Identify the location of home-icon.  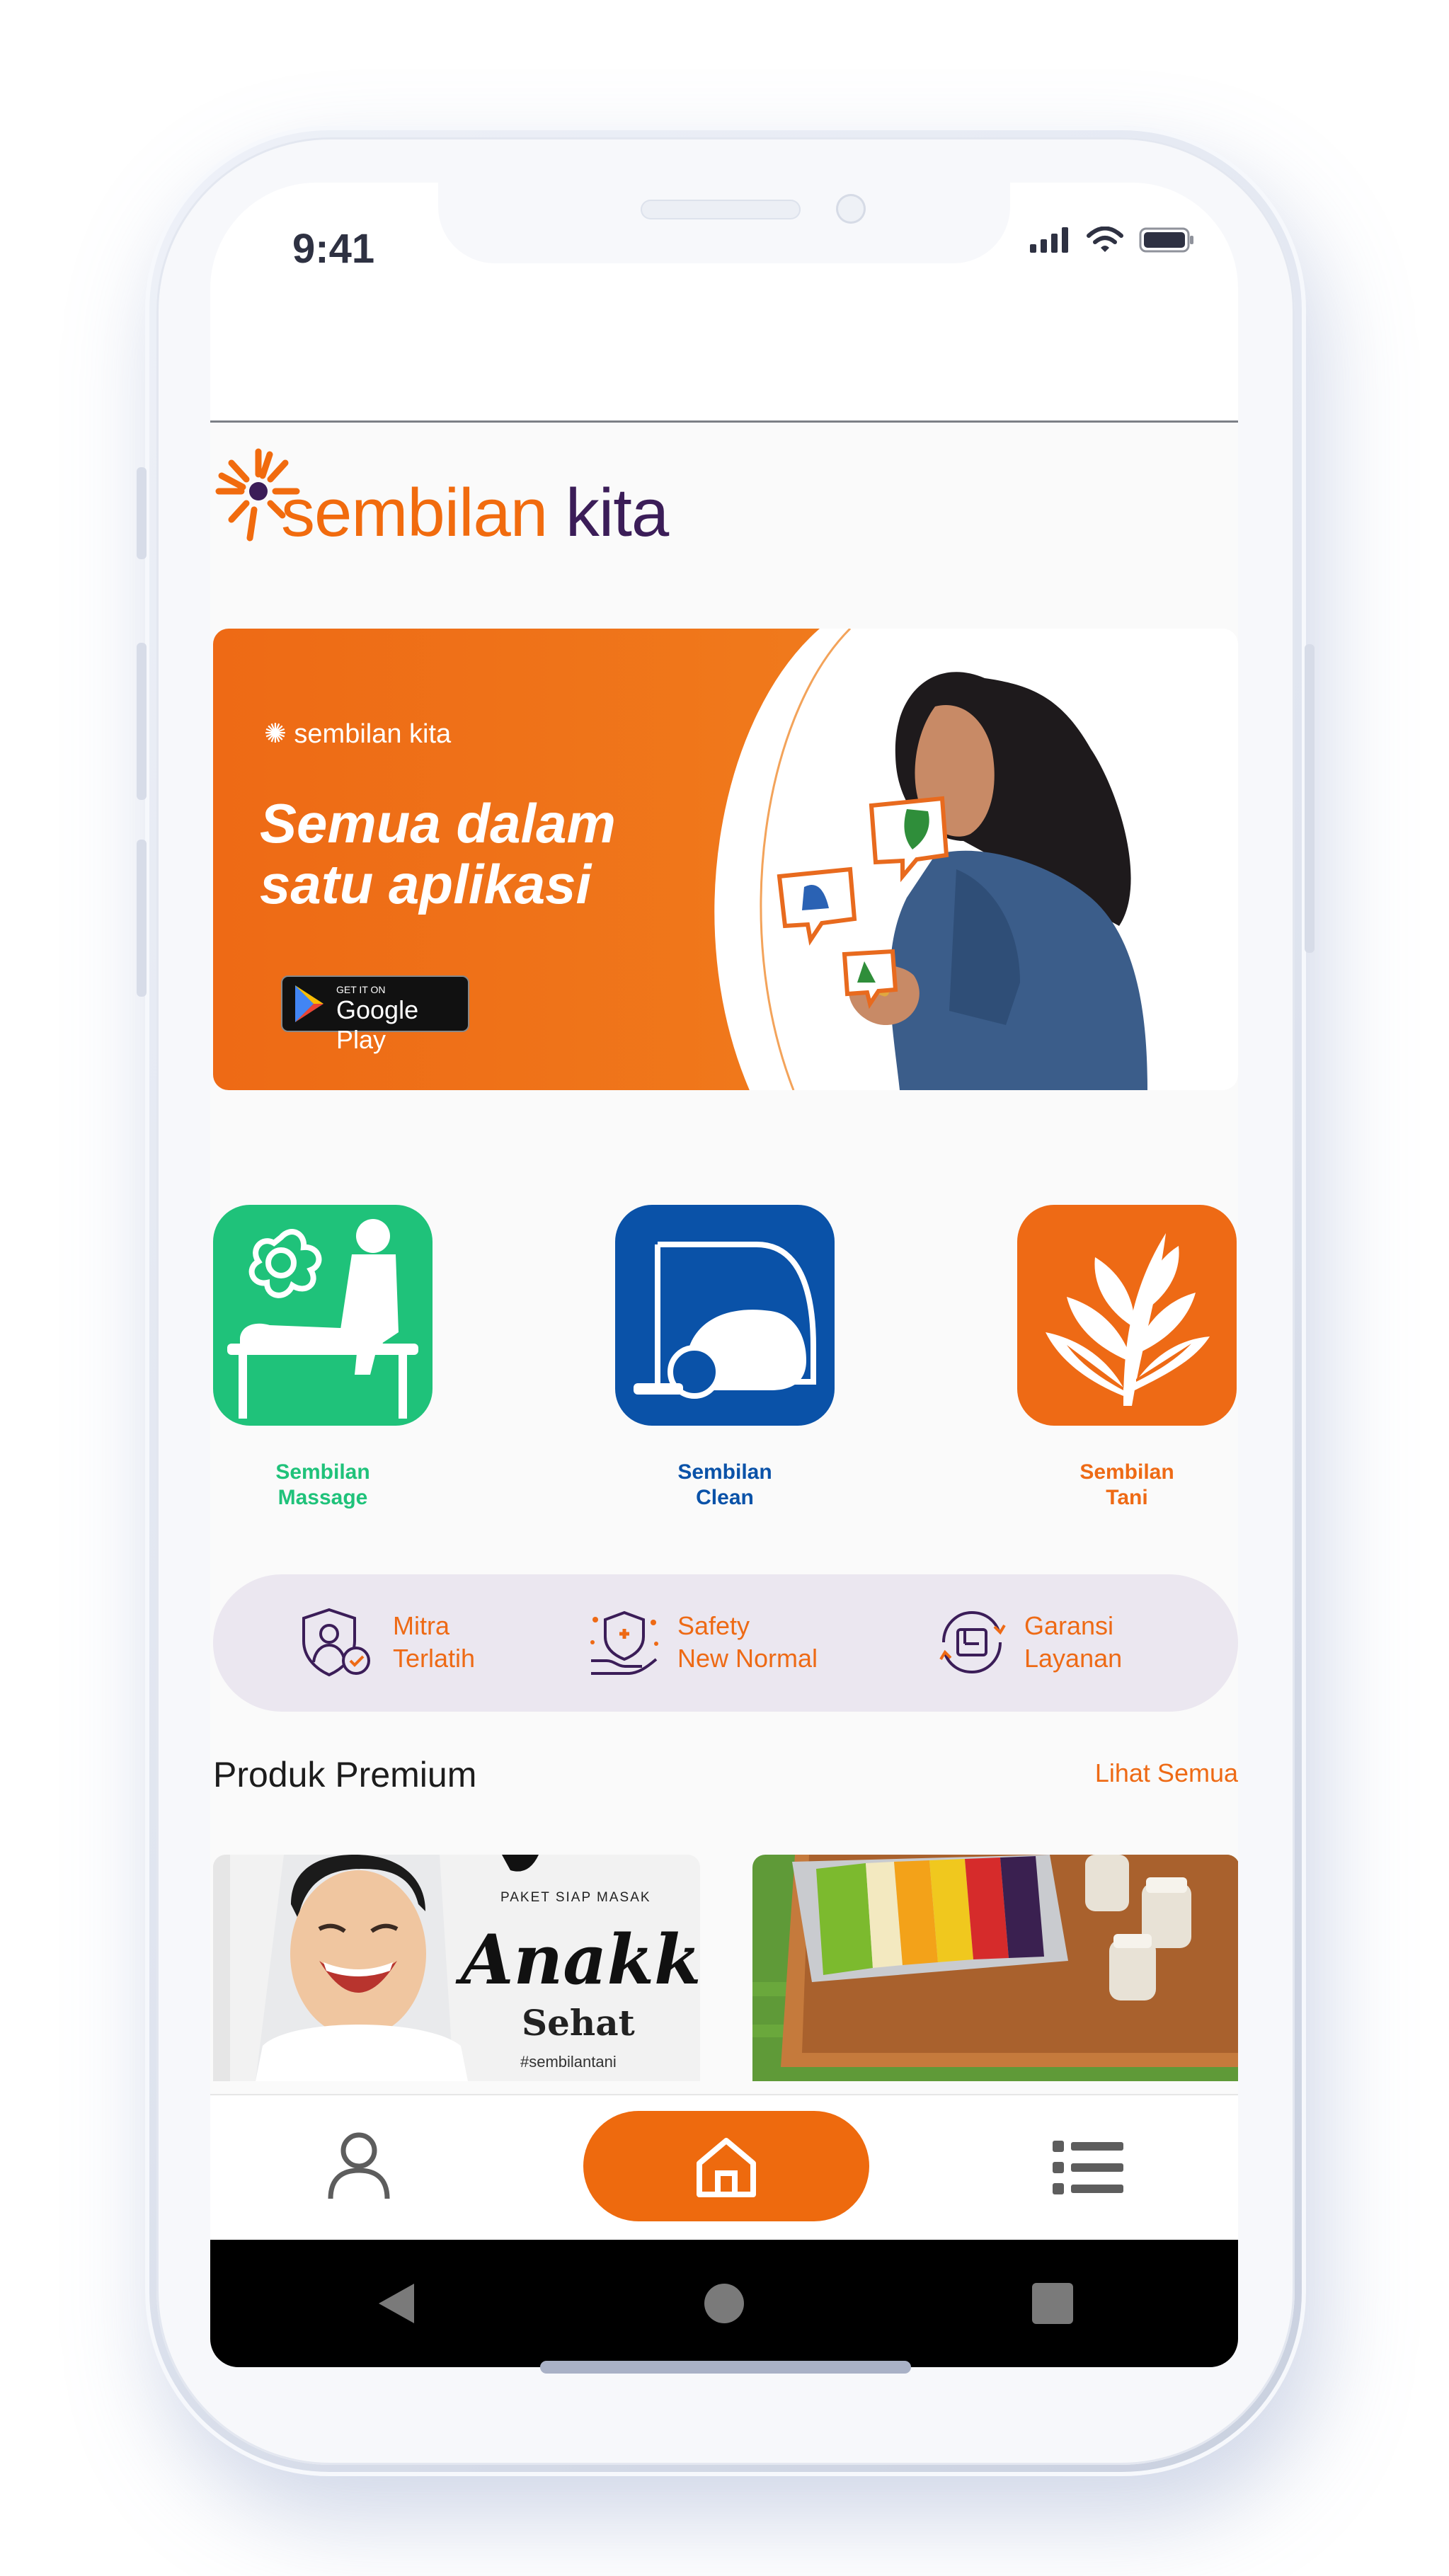
(726, 2167).